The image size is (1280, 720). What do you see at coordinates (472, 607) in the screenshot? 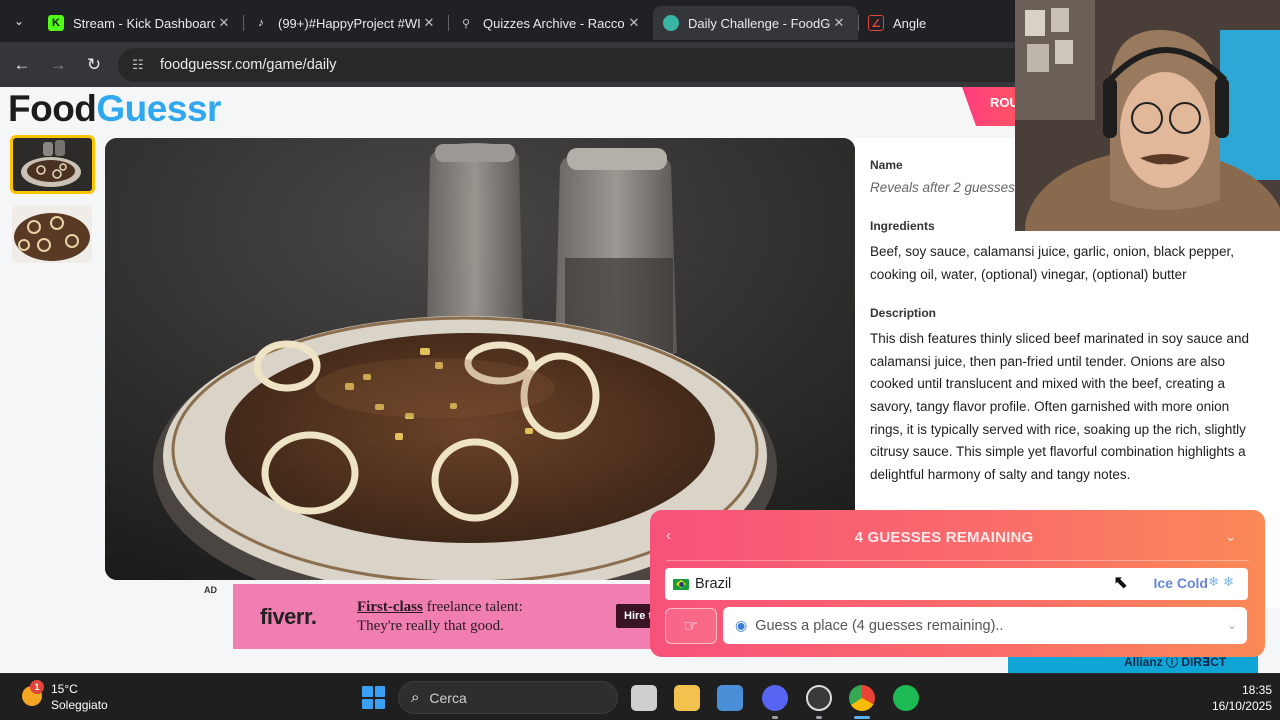
I see `ad-copy-rest: freelance talent:` at bounding box center [472, 607].